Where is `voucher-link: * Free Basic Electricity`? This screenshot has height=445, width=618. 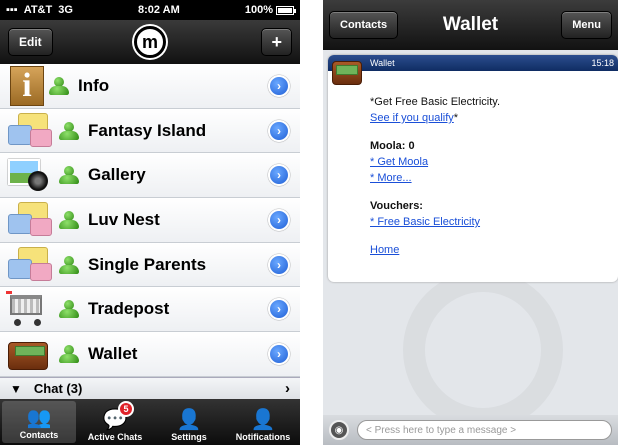
voucher-link: * Free Basic Electricity is located at coordinates (425, 222).